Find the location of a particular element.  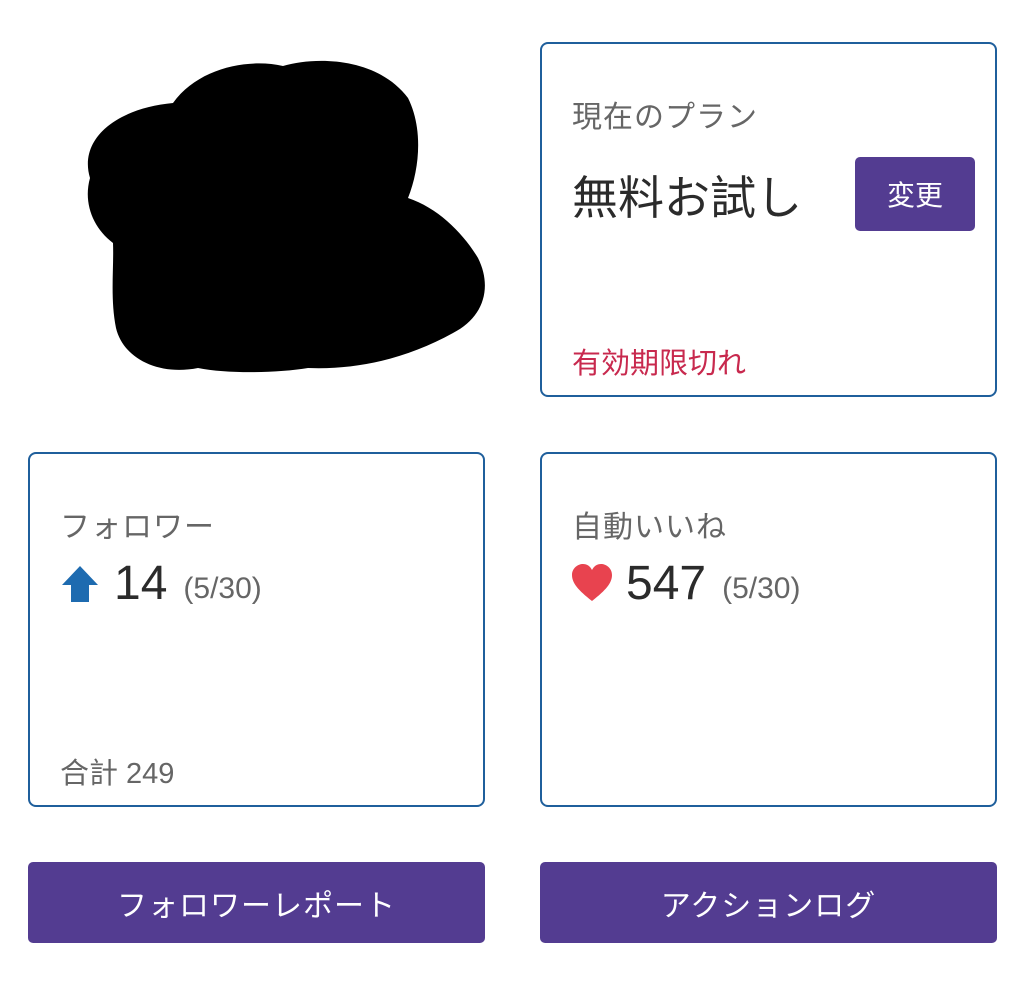

followers-label: フォロワー is located at coordinates (137, 527).